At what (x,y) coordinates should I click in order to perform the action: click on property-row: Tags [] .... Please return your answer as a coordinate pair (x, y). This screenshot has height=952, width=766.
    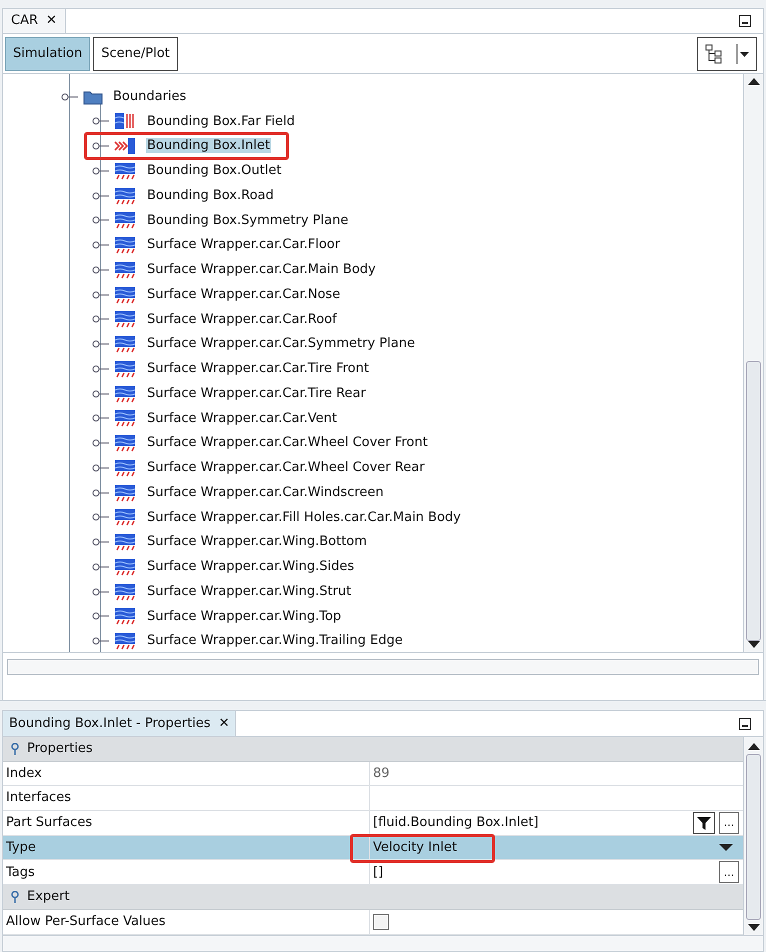
    Looking at the image, I should click on (373, 873).